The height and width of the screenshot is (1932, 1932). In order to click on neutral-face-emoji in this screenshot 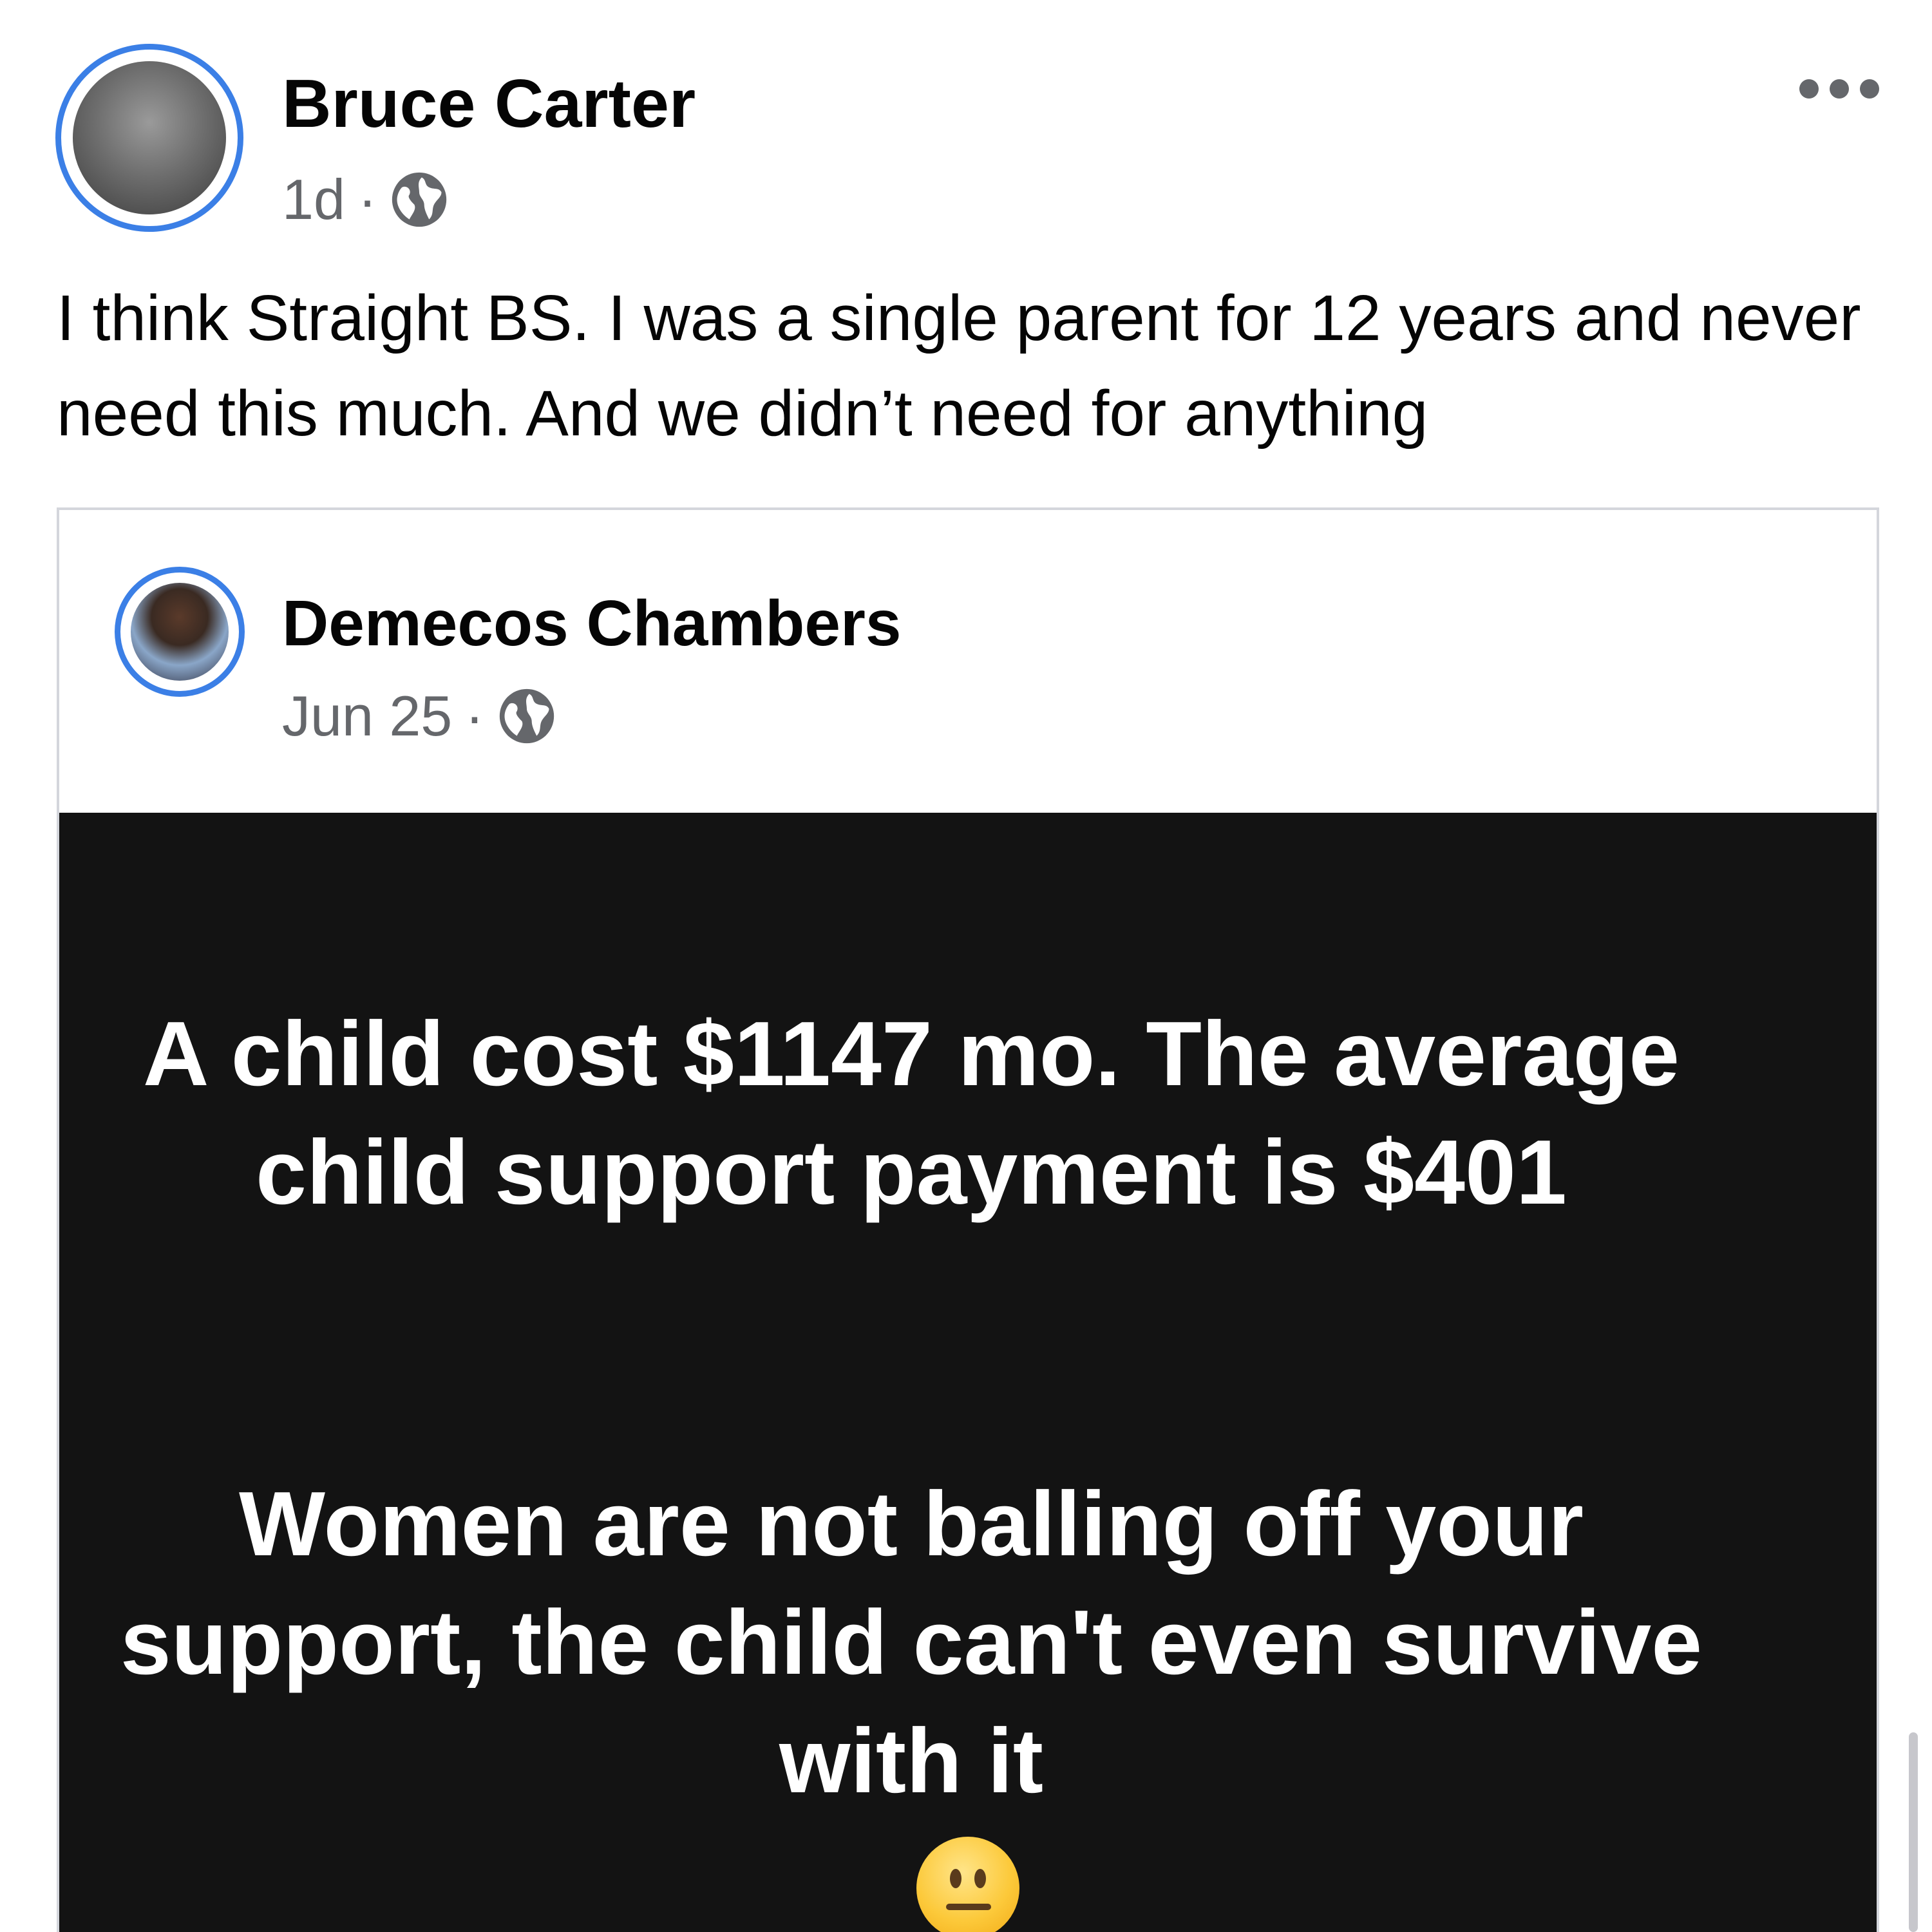, I will do `click(968, 1884)`.